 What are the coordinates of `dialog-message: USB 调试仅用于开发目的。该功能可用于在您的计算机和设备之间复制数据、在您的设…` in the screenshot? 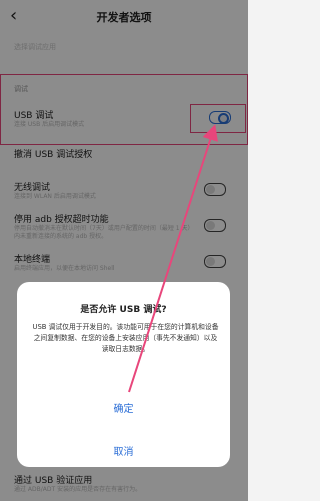 It's located at (125, 338).